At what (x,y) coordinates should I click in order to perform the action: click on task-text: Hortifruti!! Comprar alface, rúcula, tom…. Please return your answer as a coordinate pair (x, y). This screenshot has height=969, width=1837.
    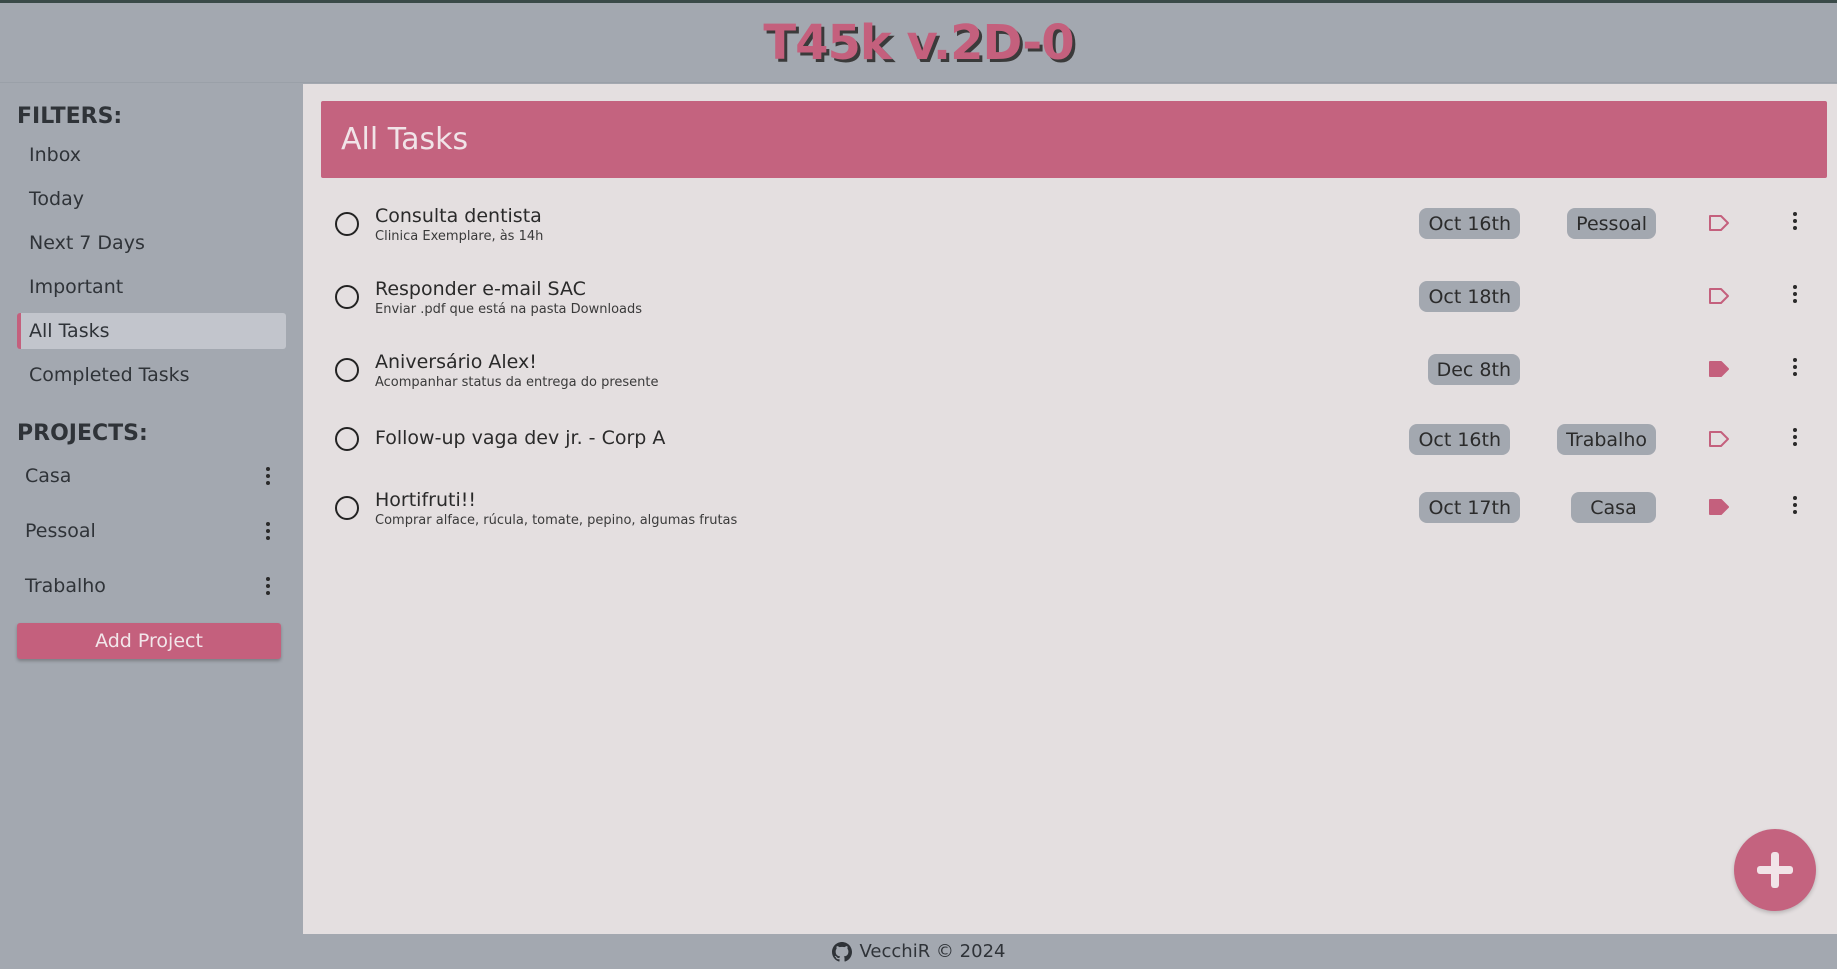
    Looking at the image, I should click on (556, 509).